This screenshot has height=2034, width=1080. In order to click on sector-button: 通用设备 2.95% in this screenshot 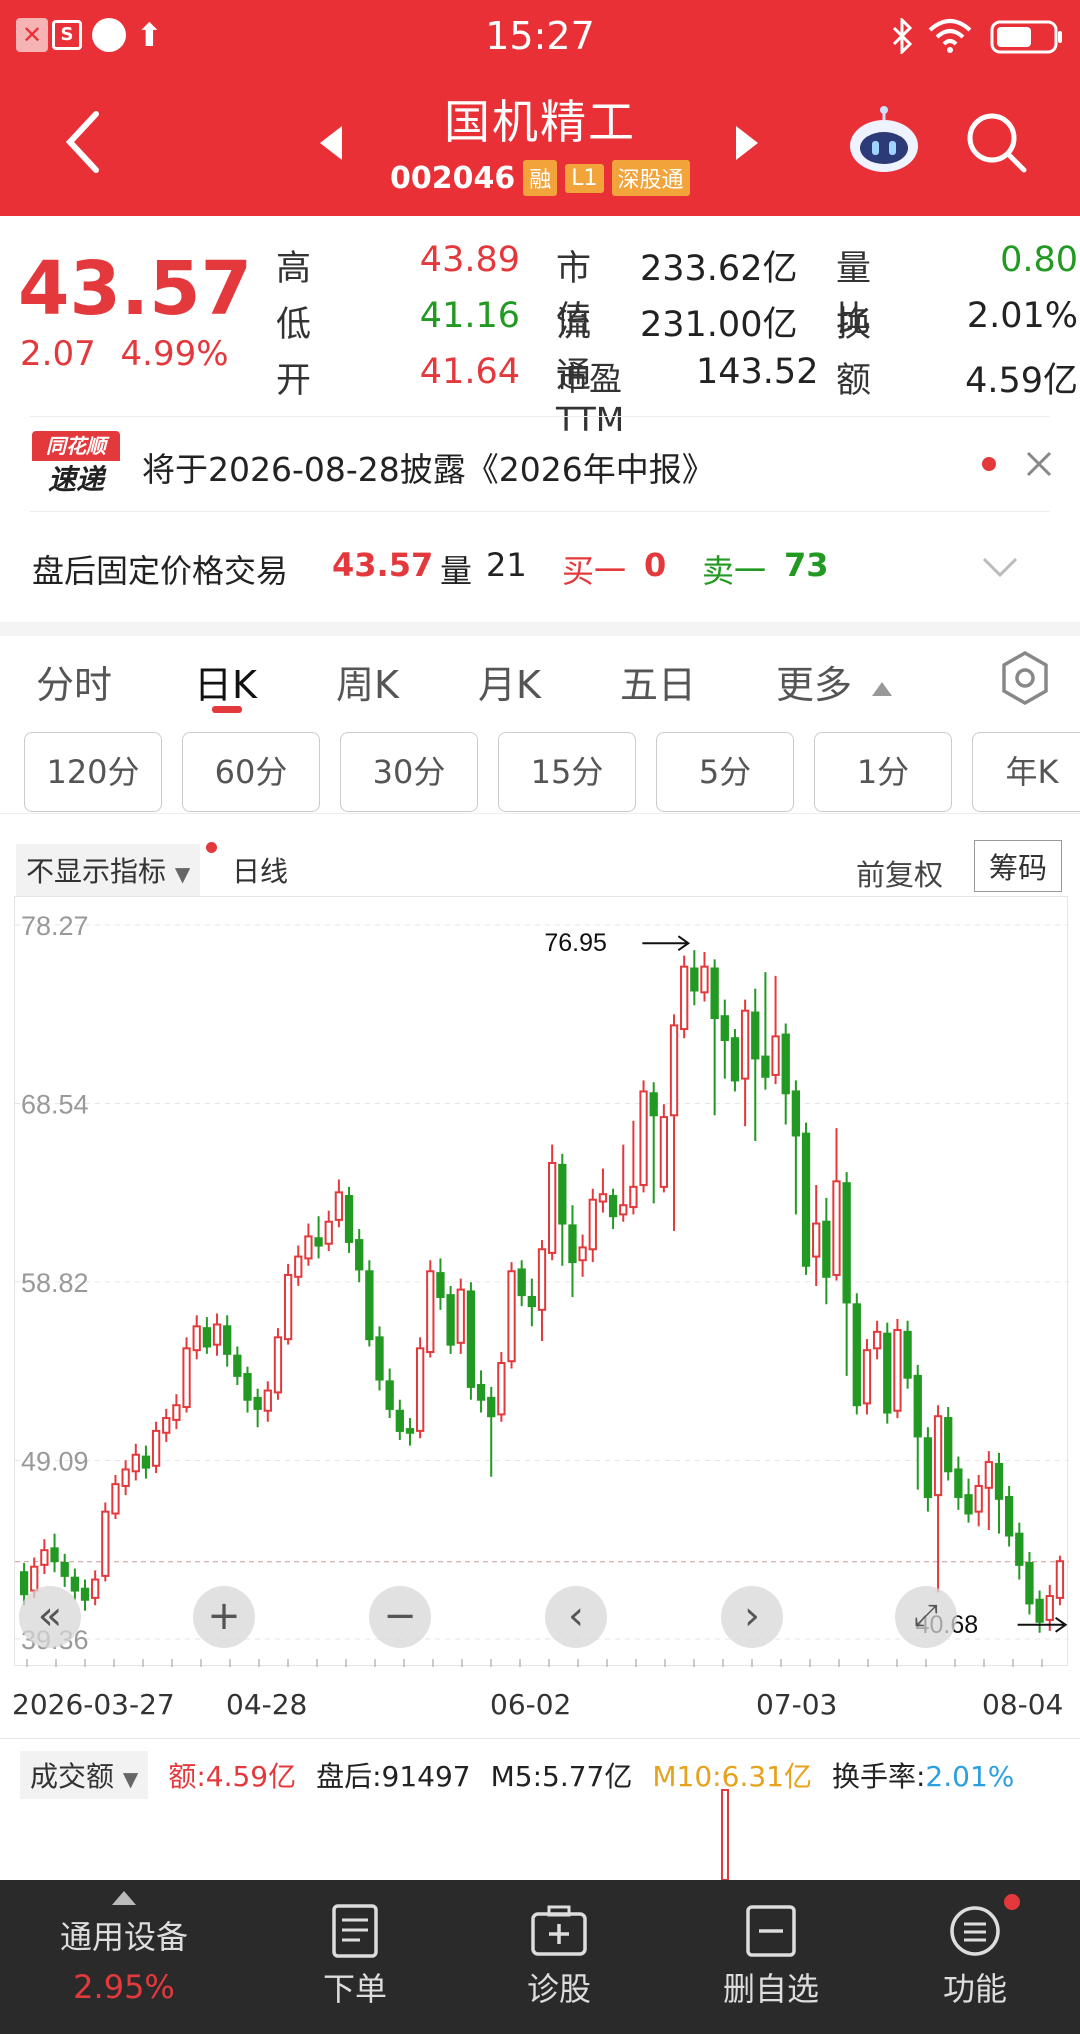, I will do `click(124, 1948)`.